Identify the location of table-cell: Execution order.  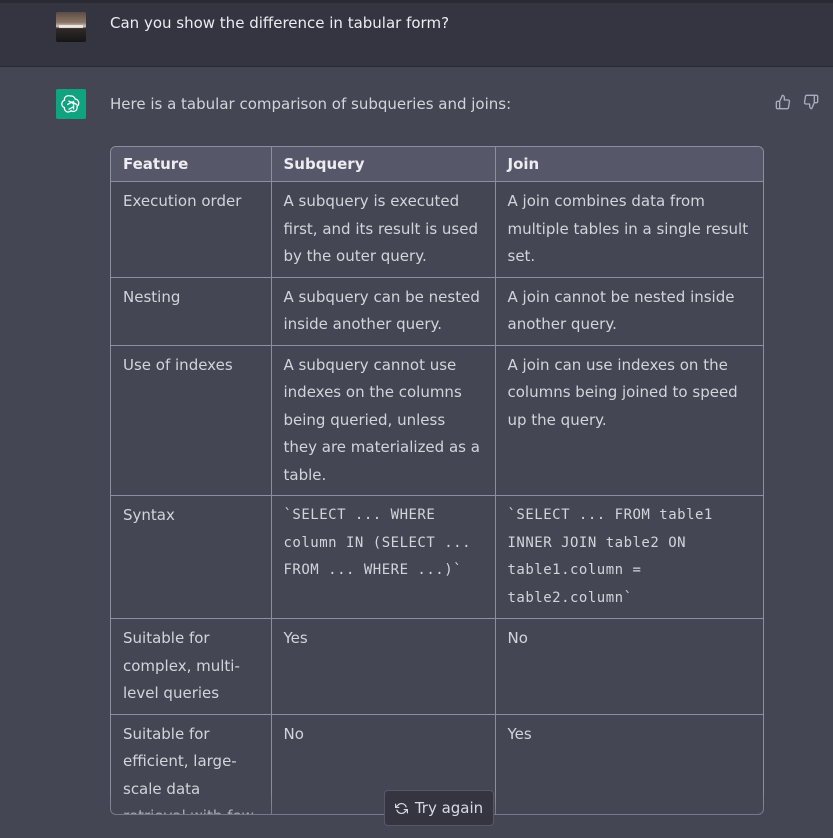
(191, 229).